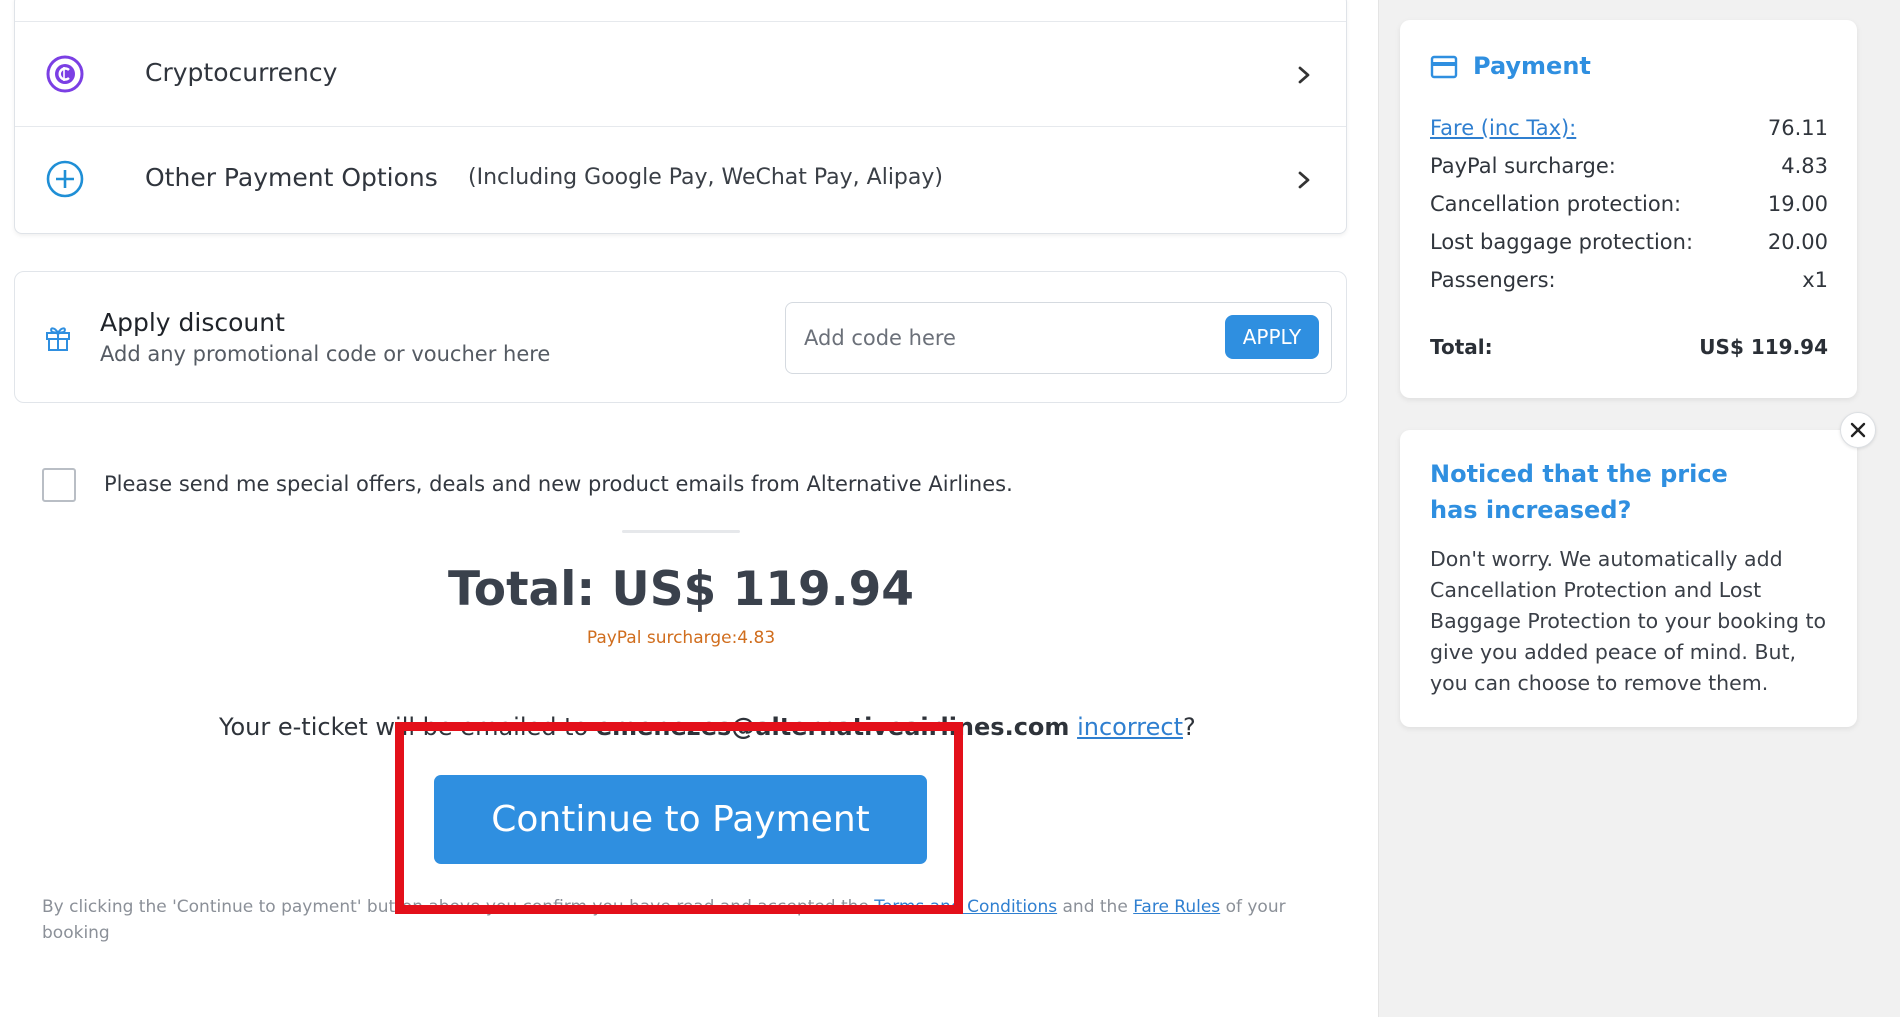  I want to click on fare-link: Fare (inc Tax):, so click(1503, 128).